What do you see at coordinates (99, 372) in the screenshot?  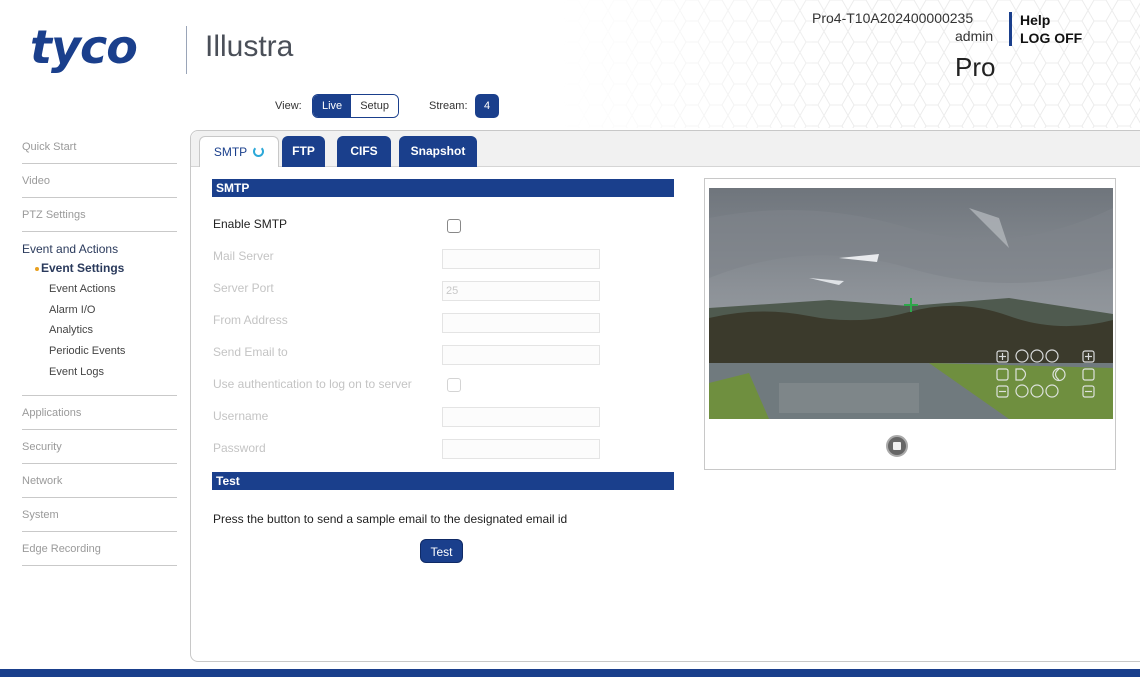 I see `sidebar-subitem-event-logs: Event Logs` at bounding box center [99, 372].